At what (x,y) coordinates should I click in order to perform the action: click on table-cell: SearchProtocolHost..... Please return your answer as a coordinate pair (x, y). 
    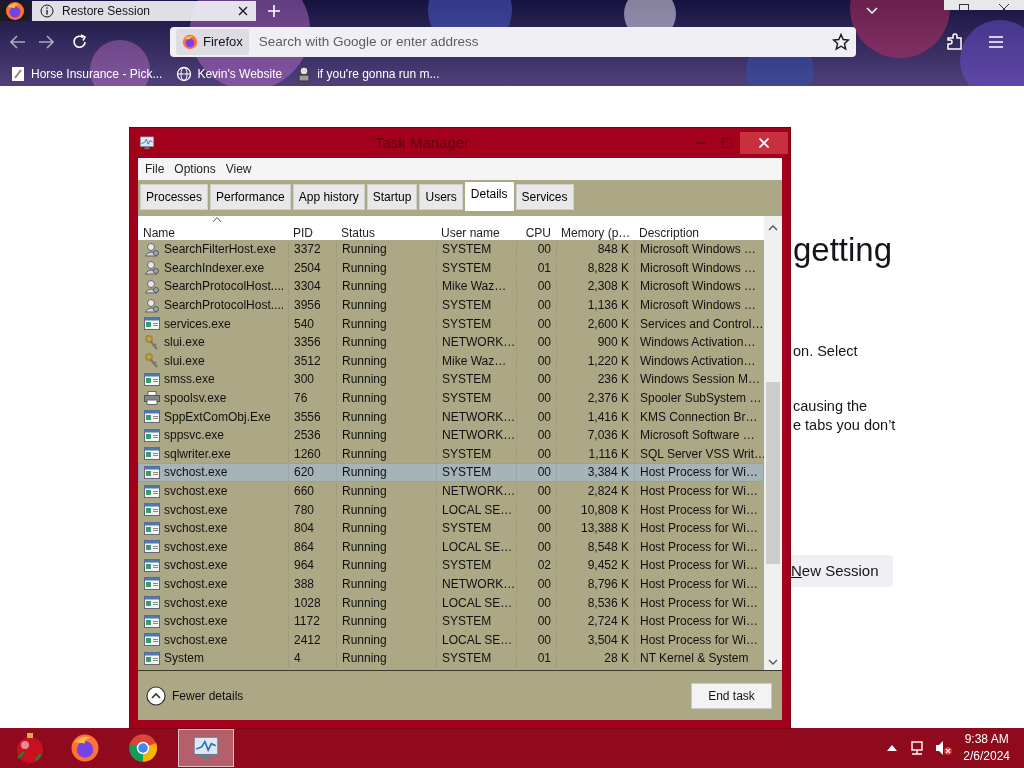
    Looking at the image, I should click on (224, 286).